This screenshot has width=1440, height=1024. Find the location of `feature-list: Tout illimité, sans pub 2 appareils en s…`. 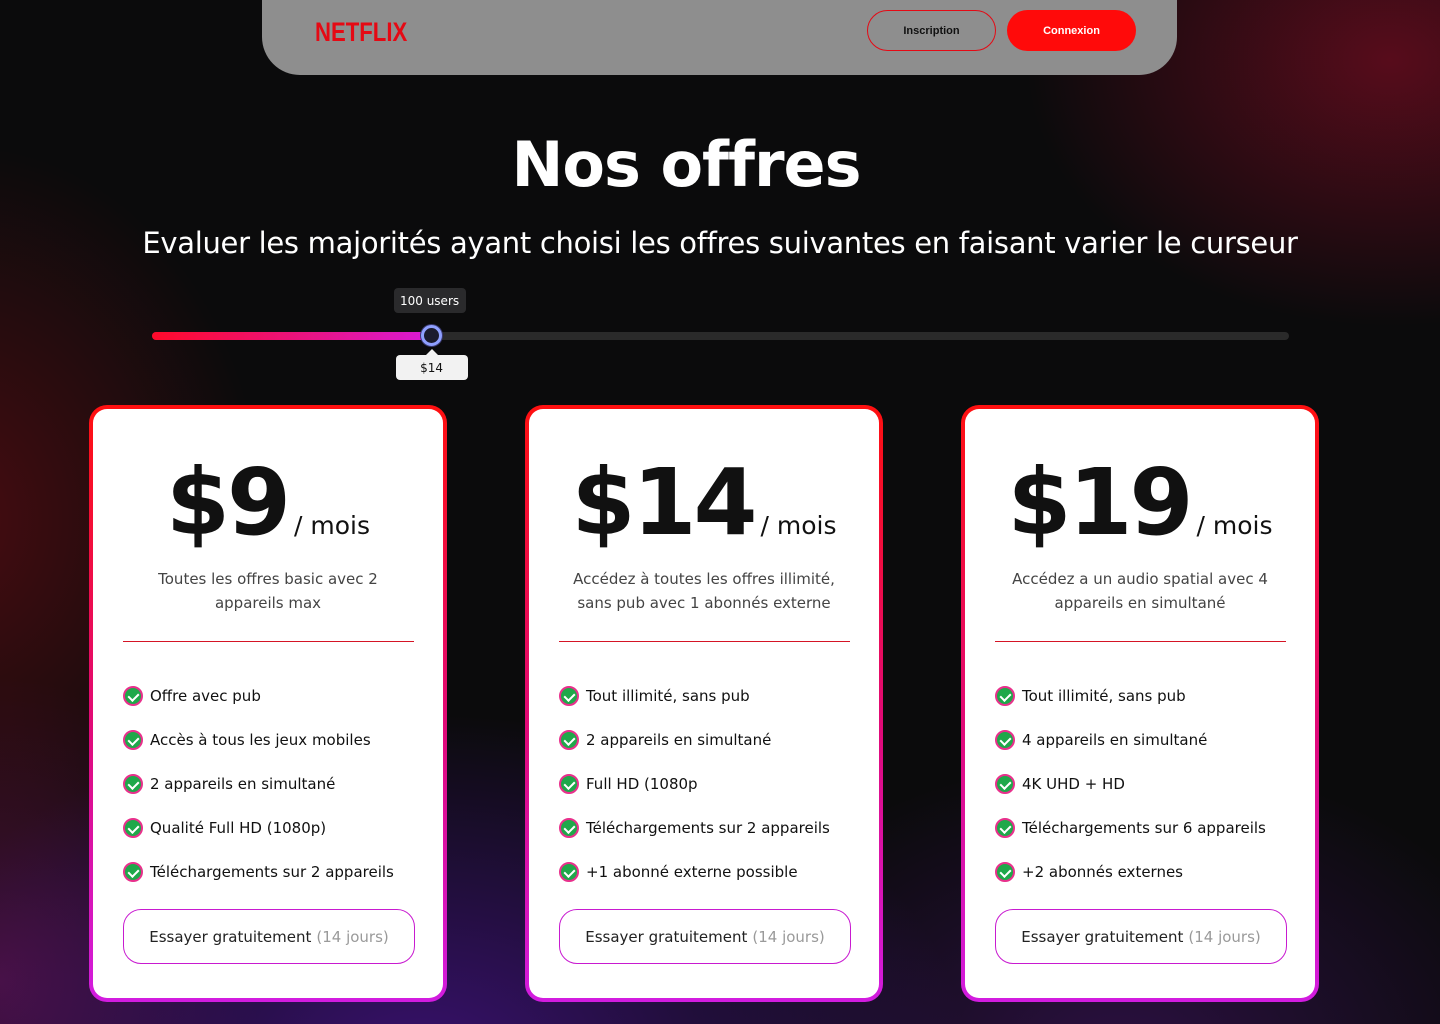

feature-list: Tout illimité, sans pub 2 appareils en s… is located at coordinates (709, 784).